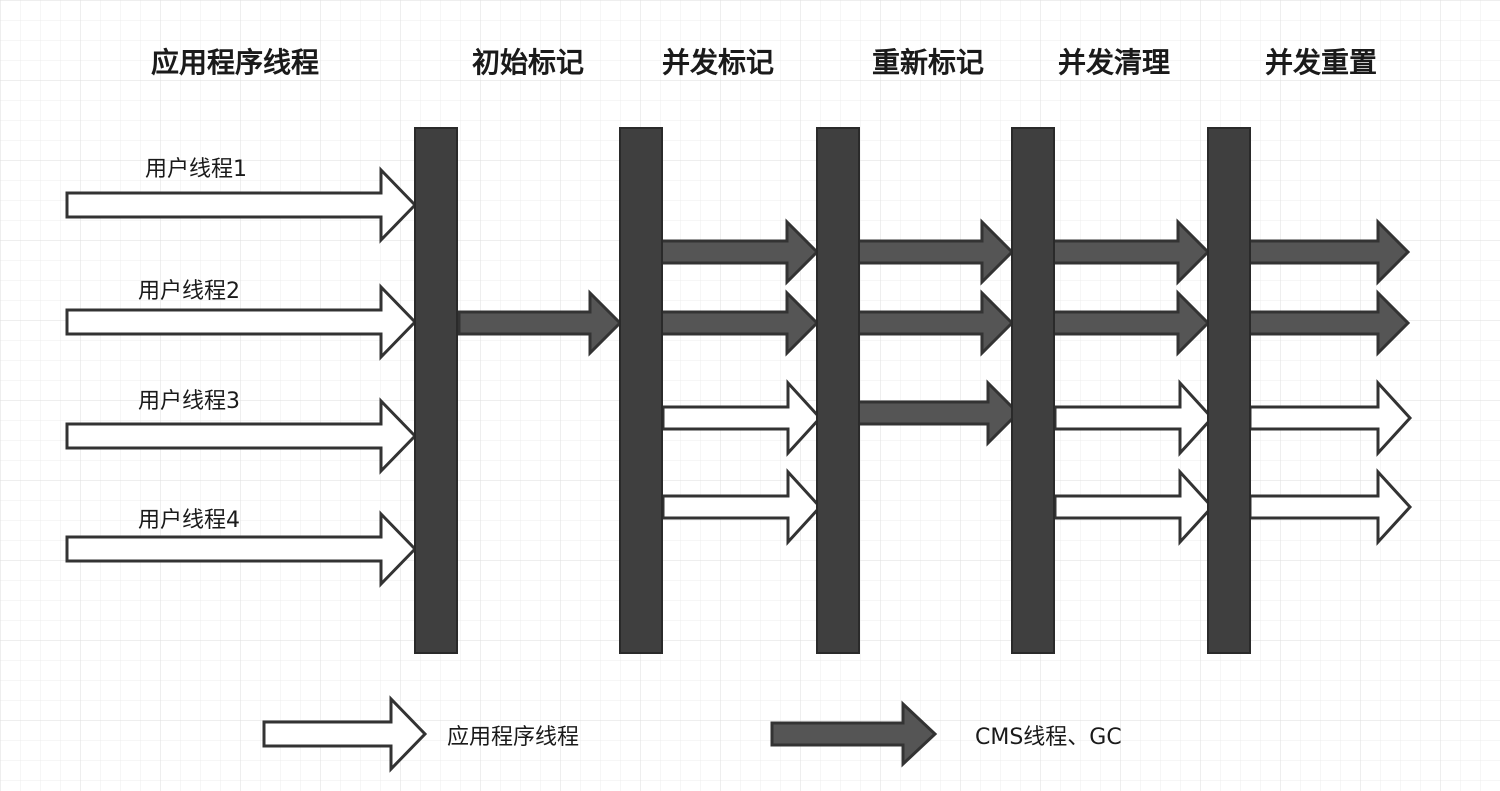 The image size is (1500, 791). What do you see at coordinates (838, 390) in the screenshot?
I see `remark-bar` at bounding box center [838, 390].